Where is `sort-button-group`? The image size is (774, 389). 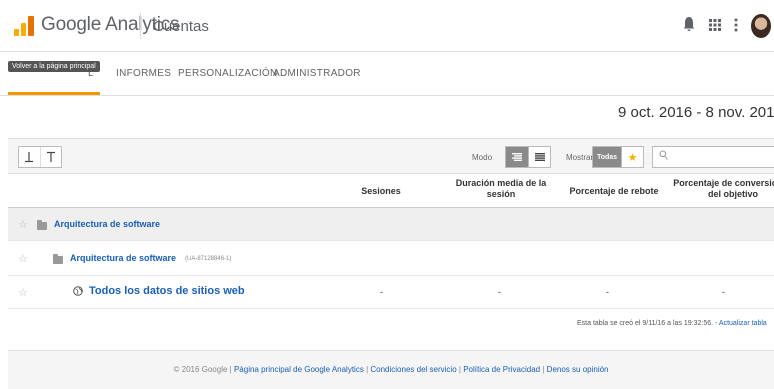 sort-button-group is located at coordinates (40, 157).